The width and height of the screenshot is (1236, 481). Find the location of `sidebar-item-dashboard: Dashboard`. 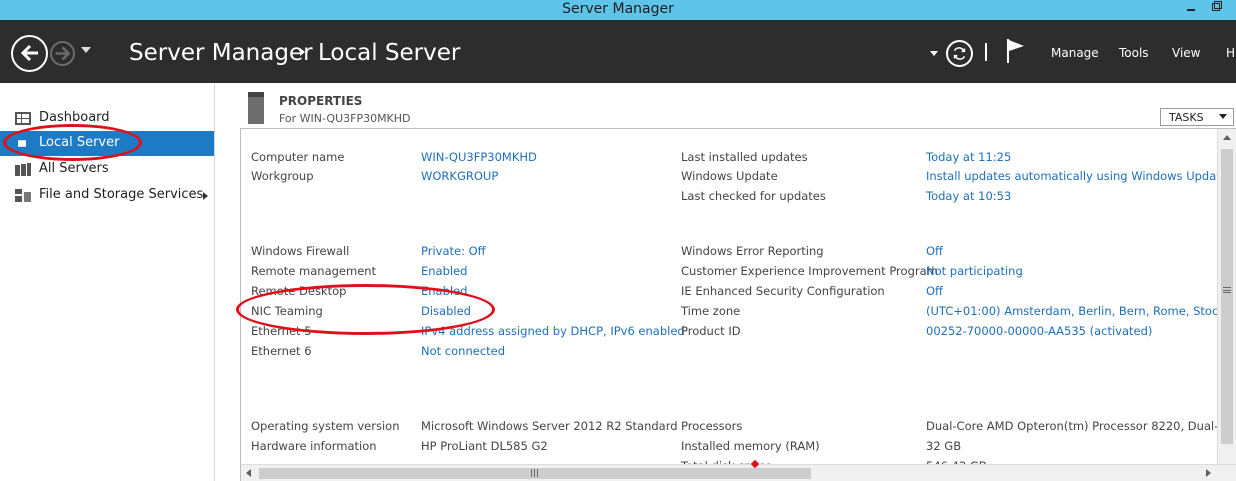

sidebar-item-dashboard: Dashboard is located at coordinates (107, 118).